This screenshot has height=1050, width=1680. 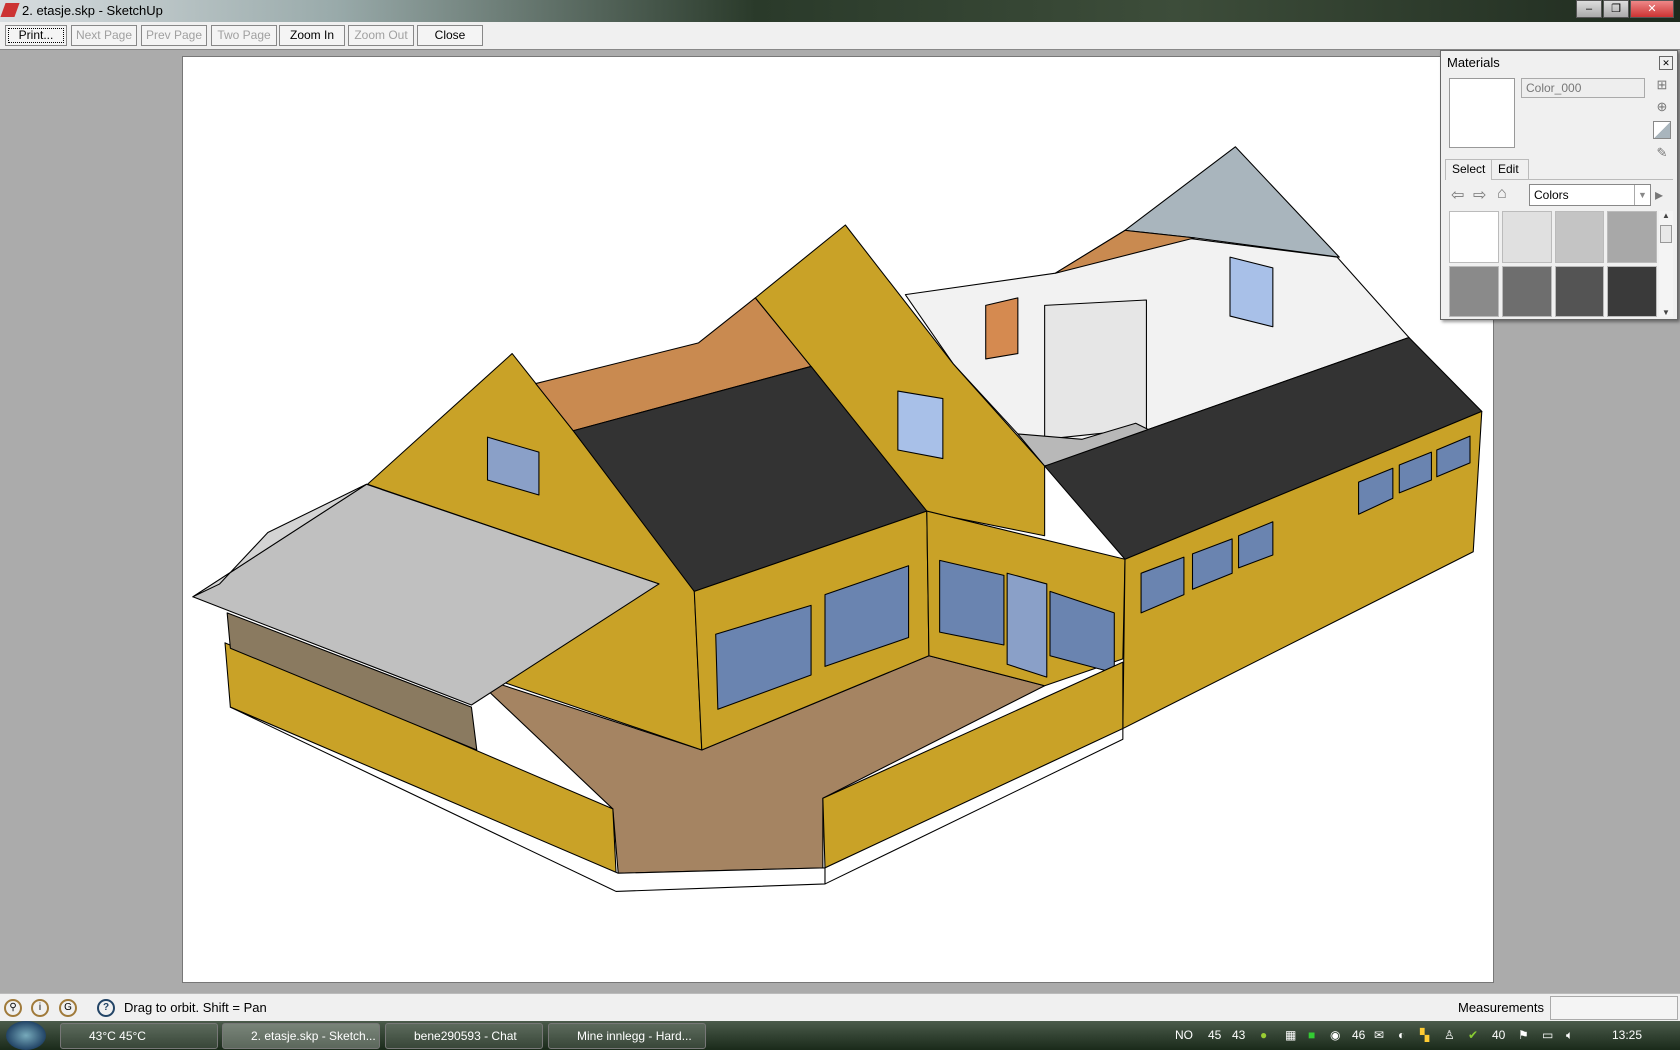 What do you see at coordinates (1642, 195) in the screenshot?
I see `chevron-down-icon: ▼` at bounding box center [1642, 195].